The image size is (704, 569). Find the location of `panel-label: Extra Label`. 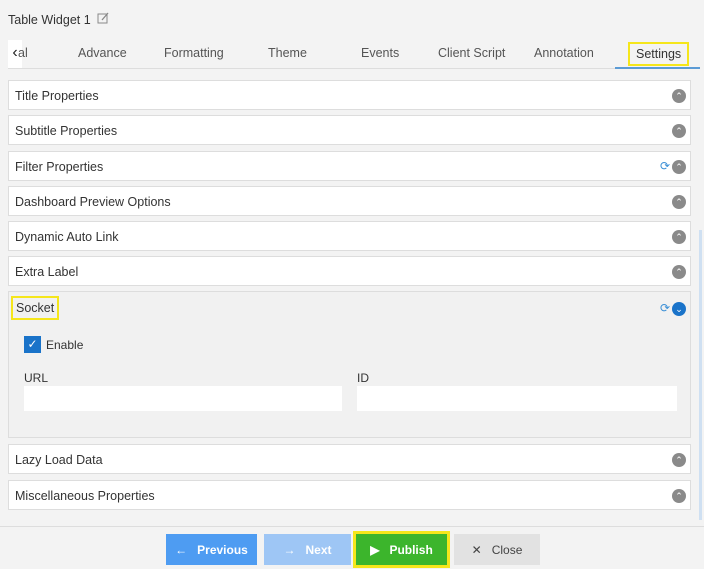

panel-label: Extra Label is located at coordinates (47, 272).